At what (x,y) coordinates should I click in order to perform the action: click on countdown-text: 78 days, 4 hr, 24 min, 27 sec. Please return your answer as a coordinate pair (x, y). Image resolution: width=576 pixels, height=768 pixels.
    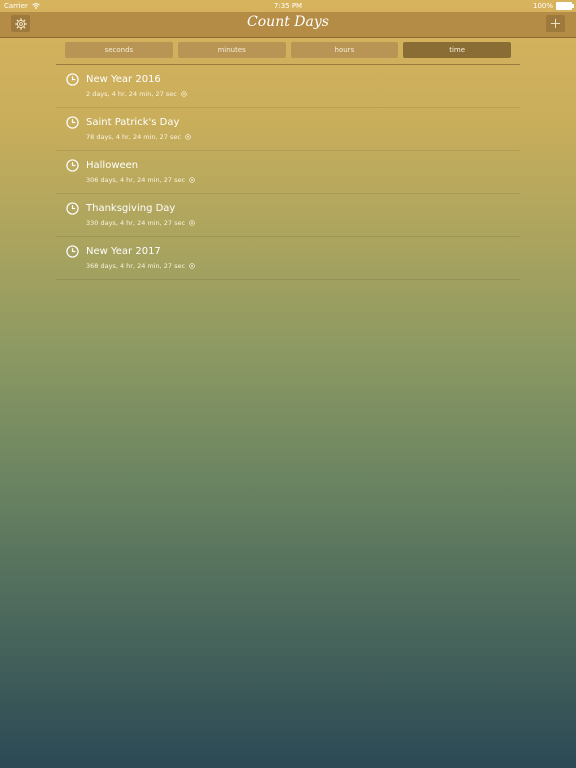
    Looking at the image, I should click on (133, 137).